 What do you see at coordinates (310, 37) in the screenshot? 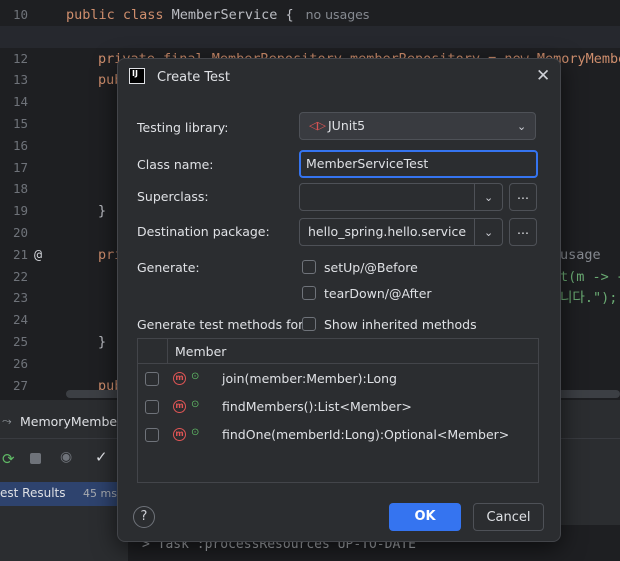
I see `current-line-highlight` at bounding box center [310, 37].